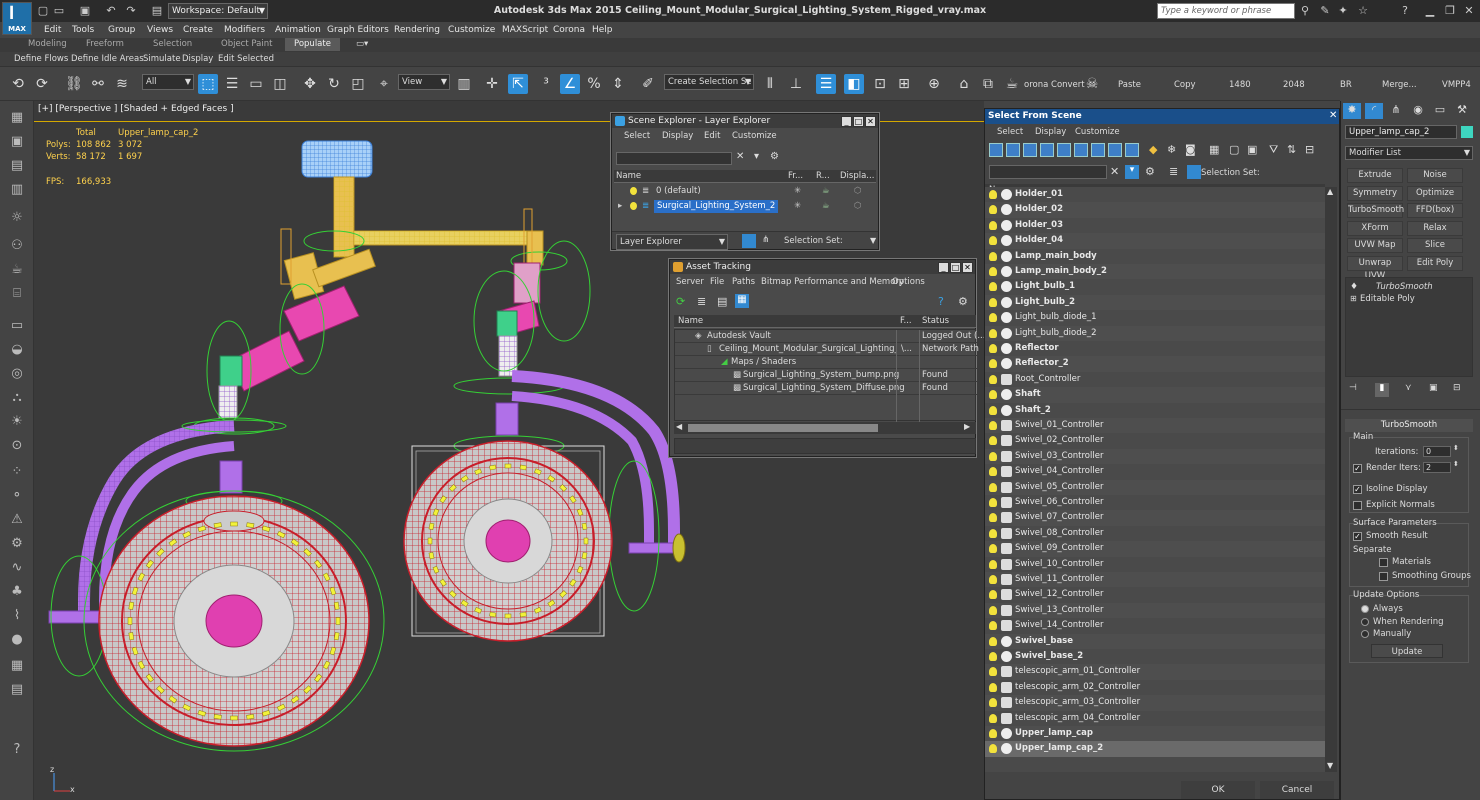 This screenshot has width=1480, height=800. Describe the element at coordinates (1155, 379) in the screenshot. I see `object-row: Root_Controller` at that location.